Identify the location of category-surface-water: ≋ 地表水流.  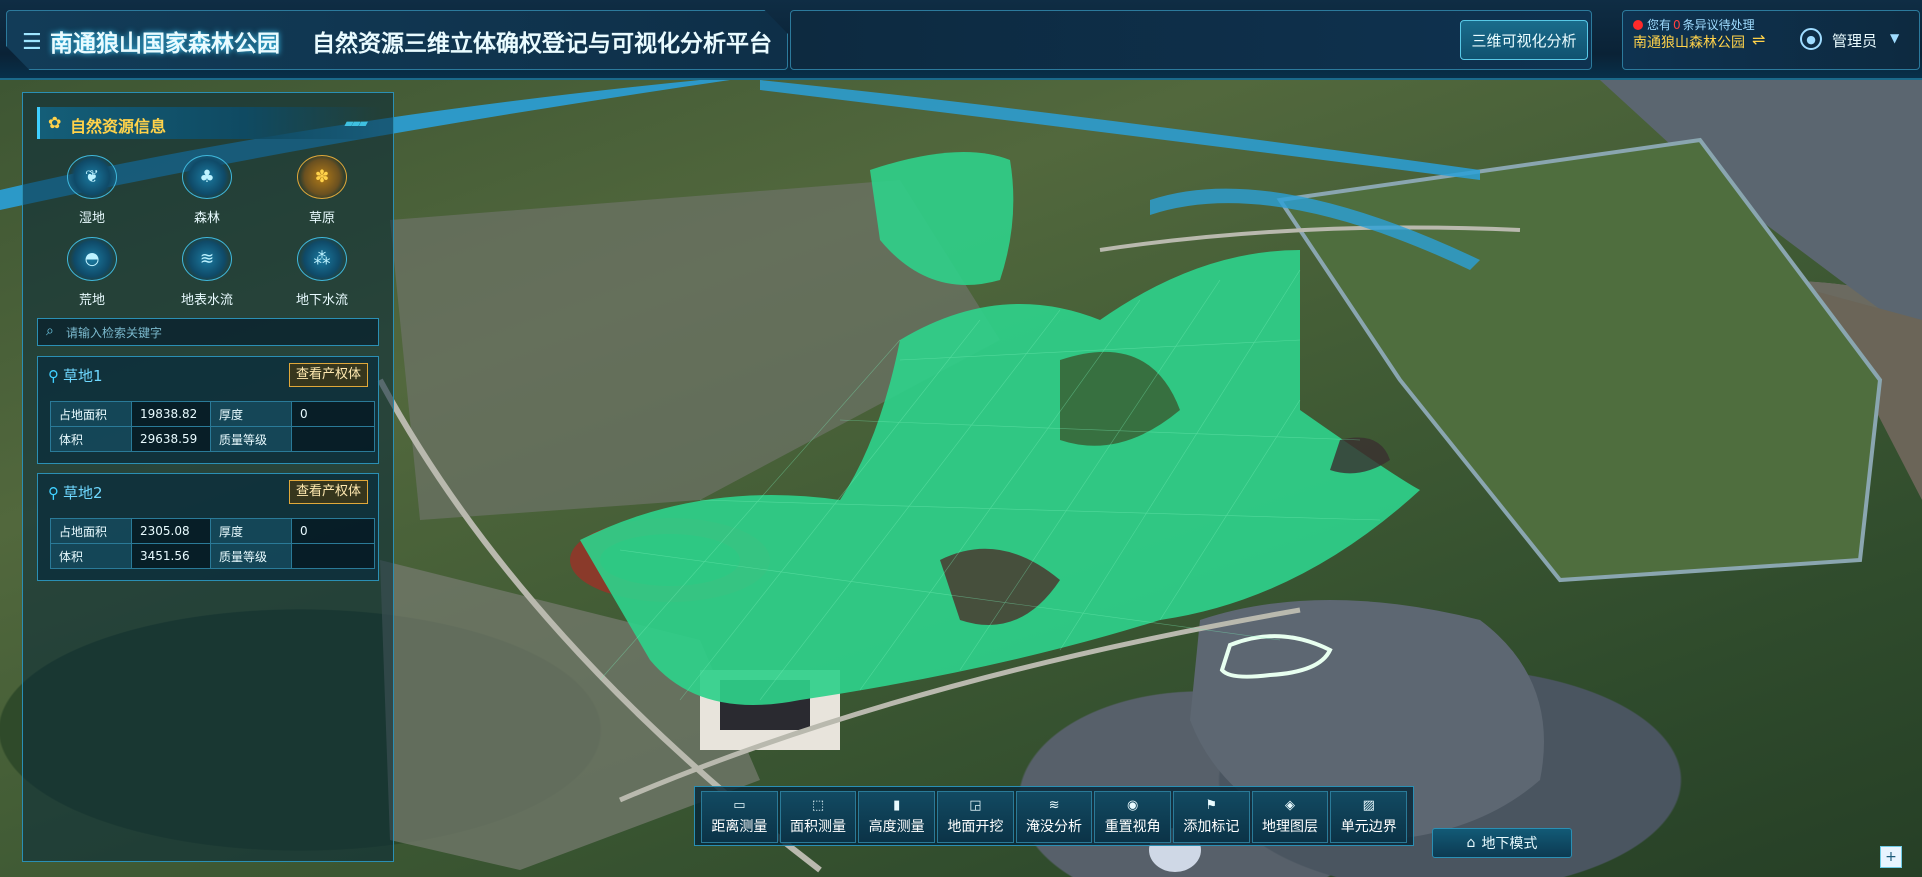
(207, 272).